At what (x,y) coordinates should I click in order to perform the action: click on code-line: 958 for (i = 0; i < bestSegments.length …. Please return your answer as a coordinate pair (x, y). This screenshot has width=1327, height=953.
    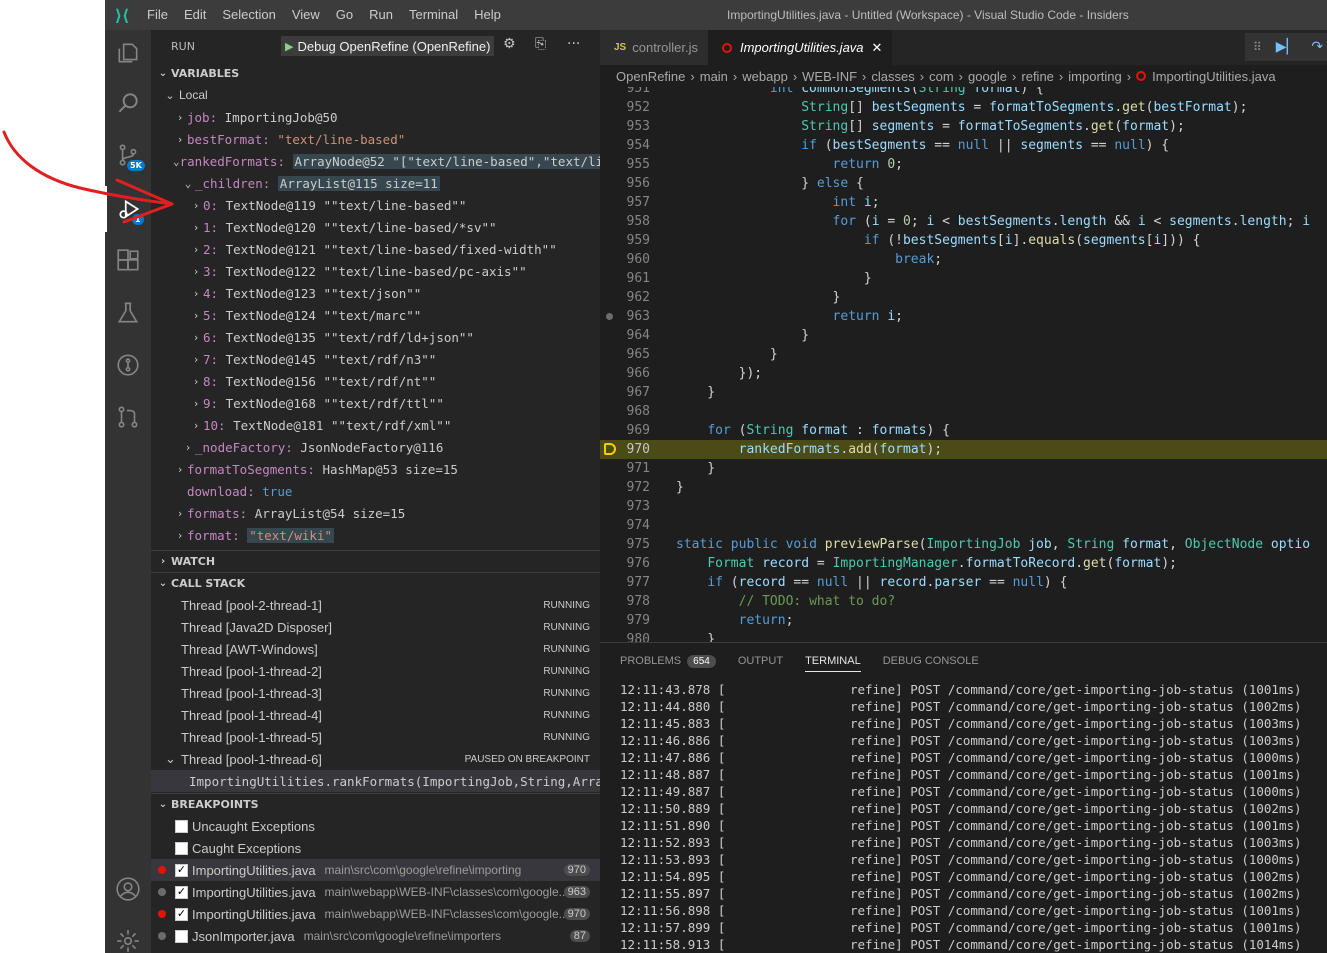
    Looking at the image, I should click on (963, 221).